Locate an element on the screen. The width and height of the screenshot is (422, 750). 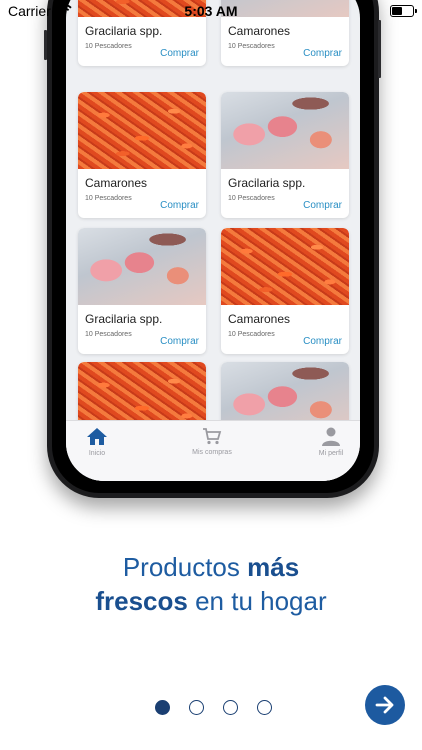
status-left: Carrier is located at coordinates (40, 11).